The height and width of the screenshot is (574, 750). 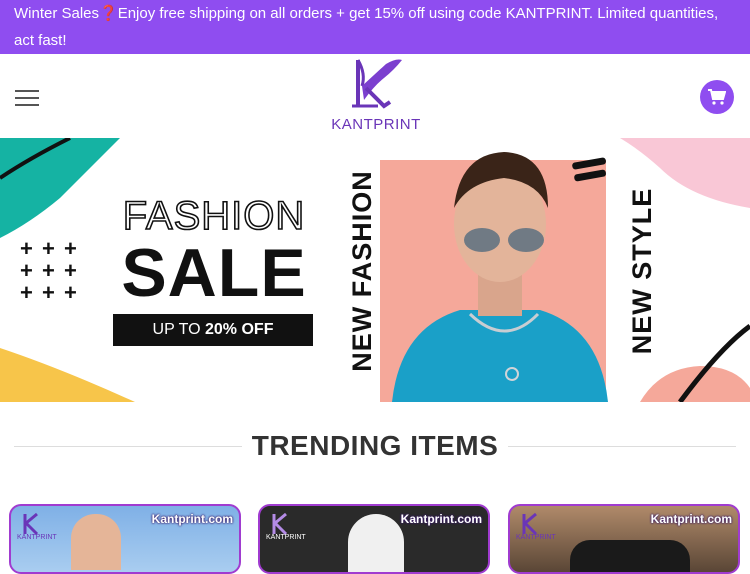 I want to click on divider-right, so click(x=622, y=446).